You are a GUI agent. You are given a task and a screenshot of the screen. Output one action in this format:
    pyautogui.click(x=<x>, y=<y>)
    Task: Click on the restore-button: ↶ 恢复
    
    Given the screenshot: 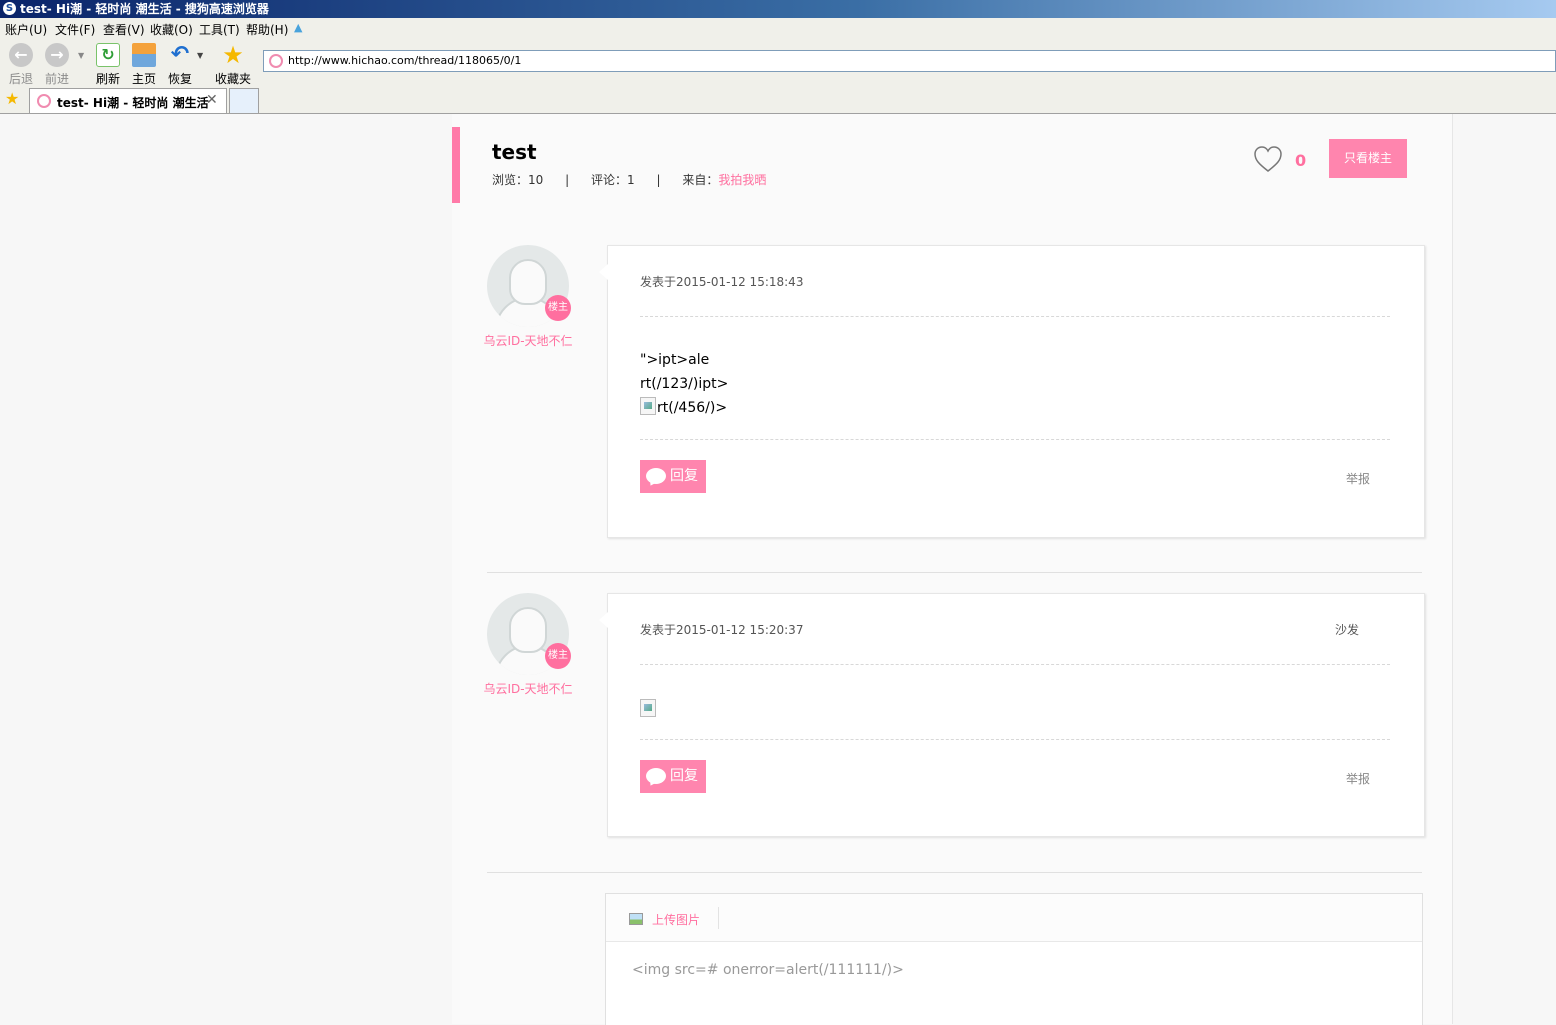 What is the action you would take?
    pyautogui.click(x=180, y=65)
    